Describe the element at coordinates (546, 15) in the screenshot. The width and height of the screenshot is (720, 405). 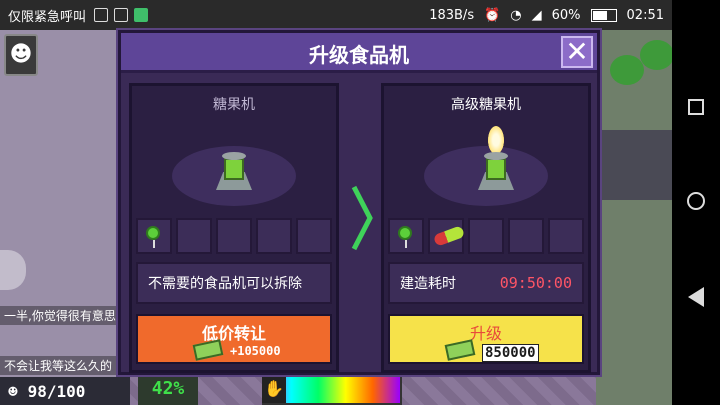
I see `status-right: 183B/s ⏰ ◔ ◢ 60% 02:51` at that location.